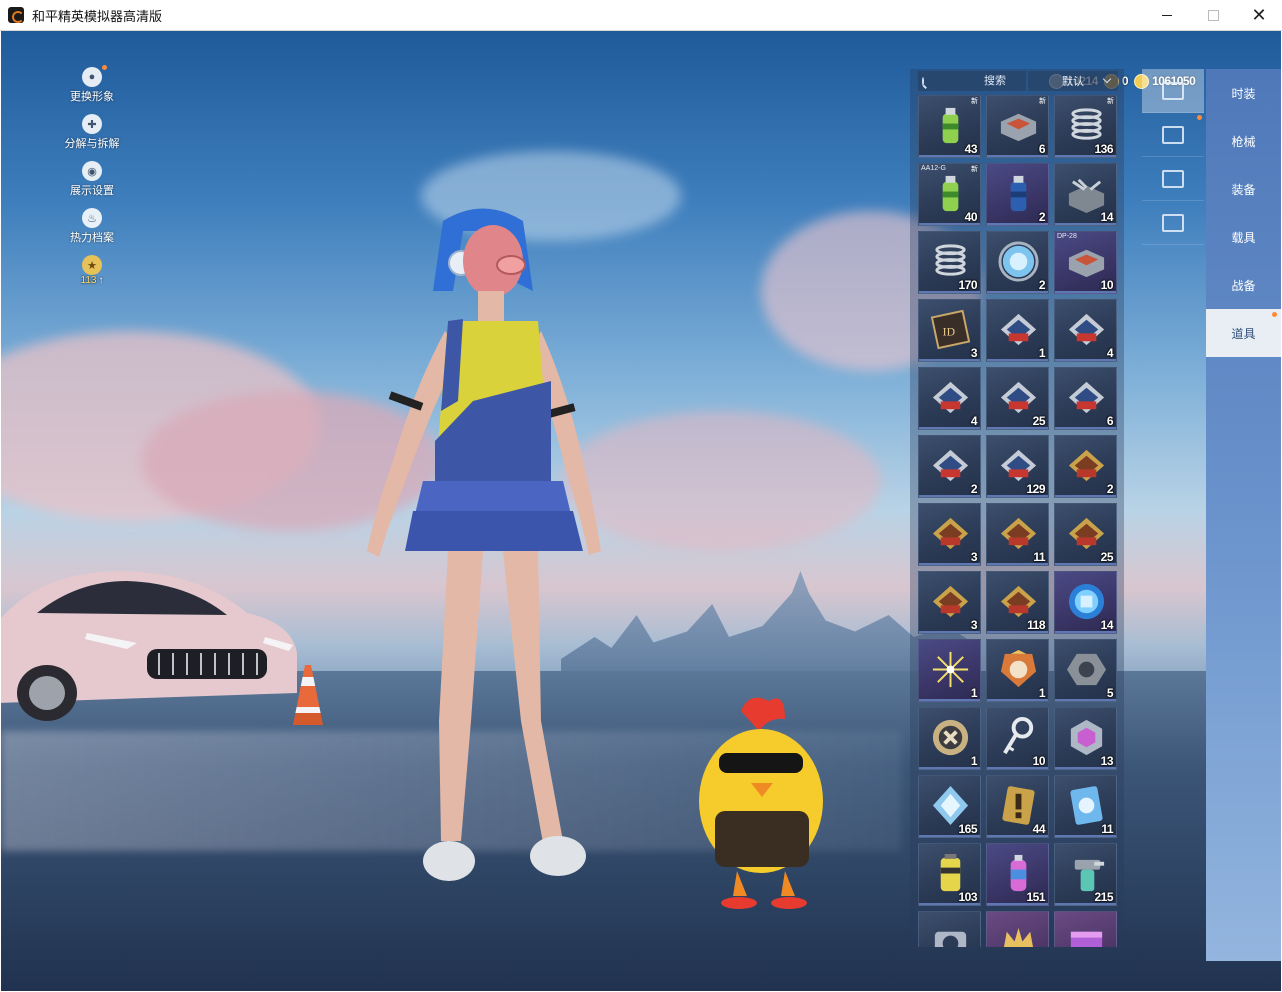 This screenshot has width=1282, height=992. Describe the element at coordinates (1017, 602) in the screenshot. I see `inventory-slot: 118` at that location.